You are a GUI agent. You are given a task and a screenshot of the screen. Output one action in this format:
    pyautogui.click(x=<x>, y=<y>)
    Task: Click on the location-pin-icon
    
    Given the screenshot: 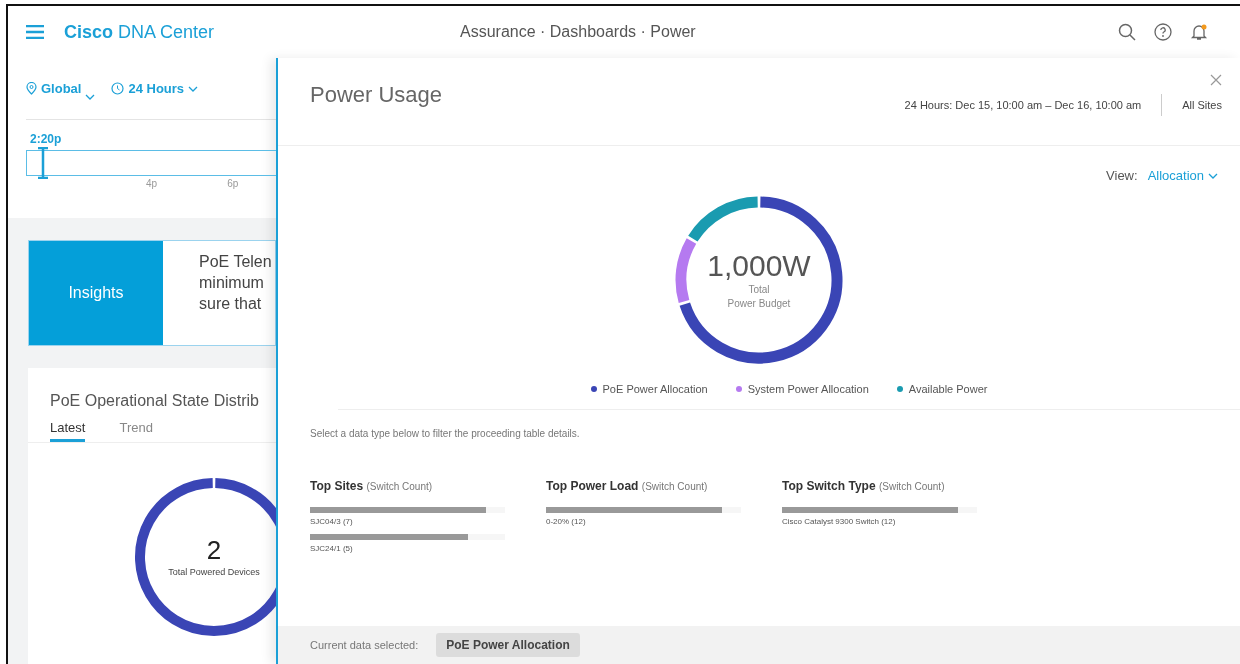 What is the action you would take?
    pyautogui.click(x=31, y=88)
    